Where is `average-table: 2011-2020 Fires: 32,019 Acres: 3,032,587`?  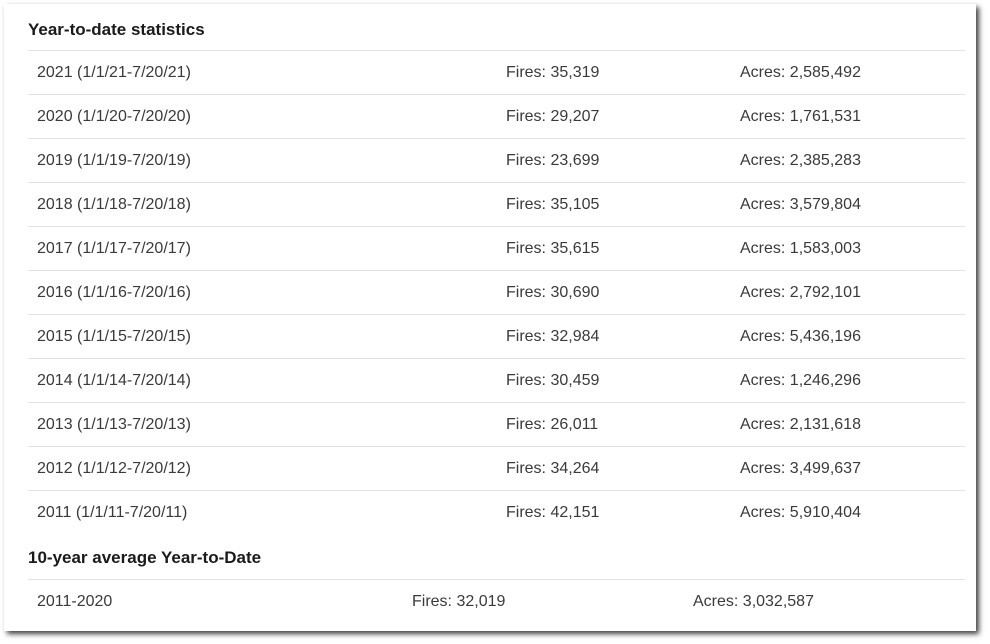 average-table: 2011-2020 Fires: 32,019 Acres: 3,032,587 is located at coordinates (496, 601).